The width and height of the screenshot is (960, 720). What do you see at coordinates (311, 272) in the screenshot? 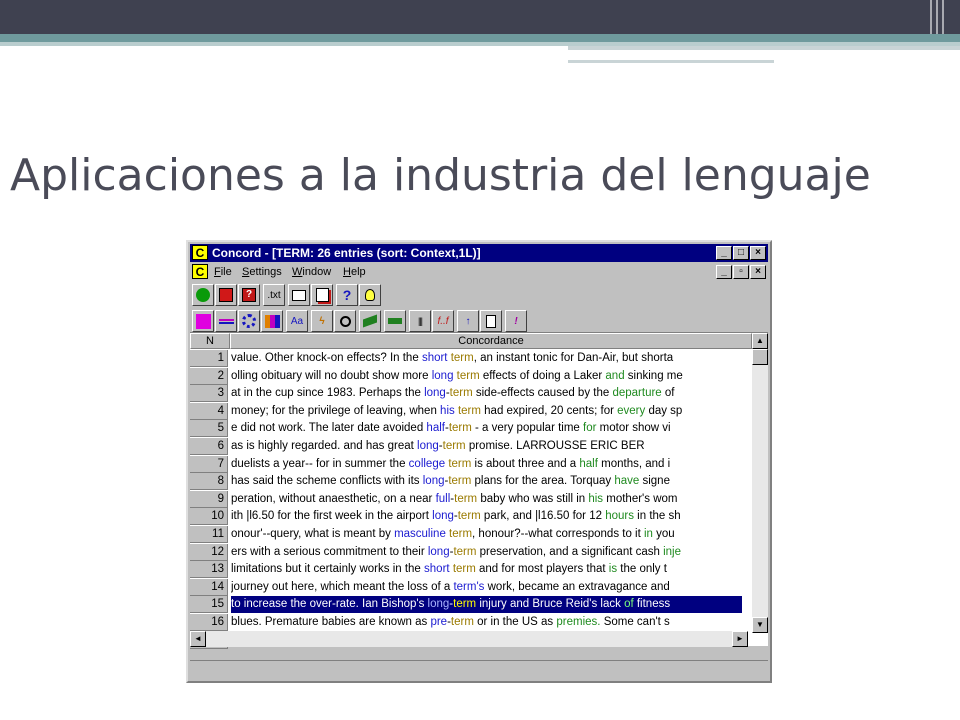
I see `menu-window: Window` at bounding box center [311, 272].